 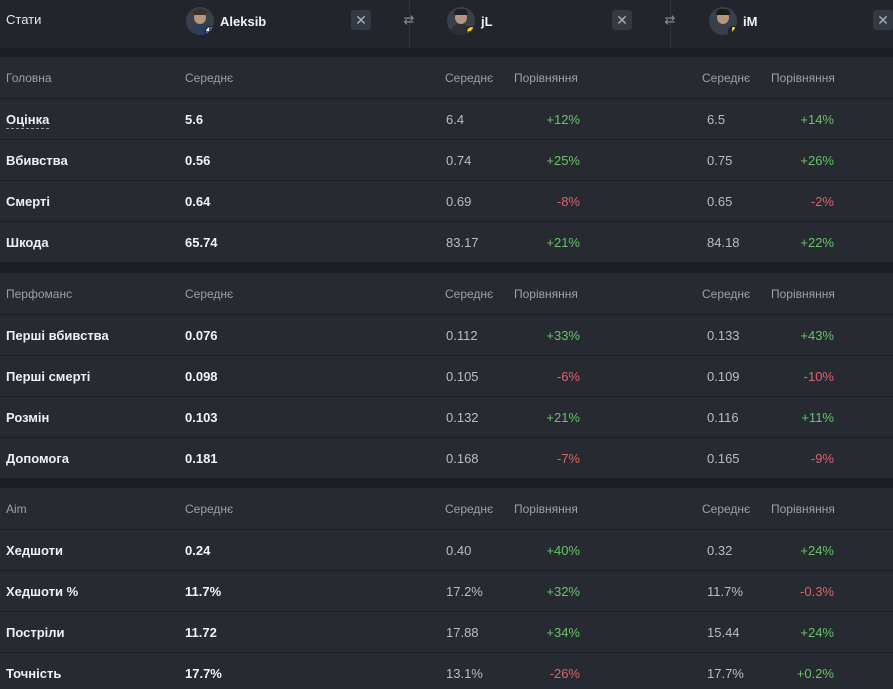 I want to click on table-row: Точність 17.7% 13.1% -26% 17.7% +0.2%, so click(x=446, y=671).